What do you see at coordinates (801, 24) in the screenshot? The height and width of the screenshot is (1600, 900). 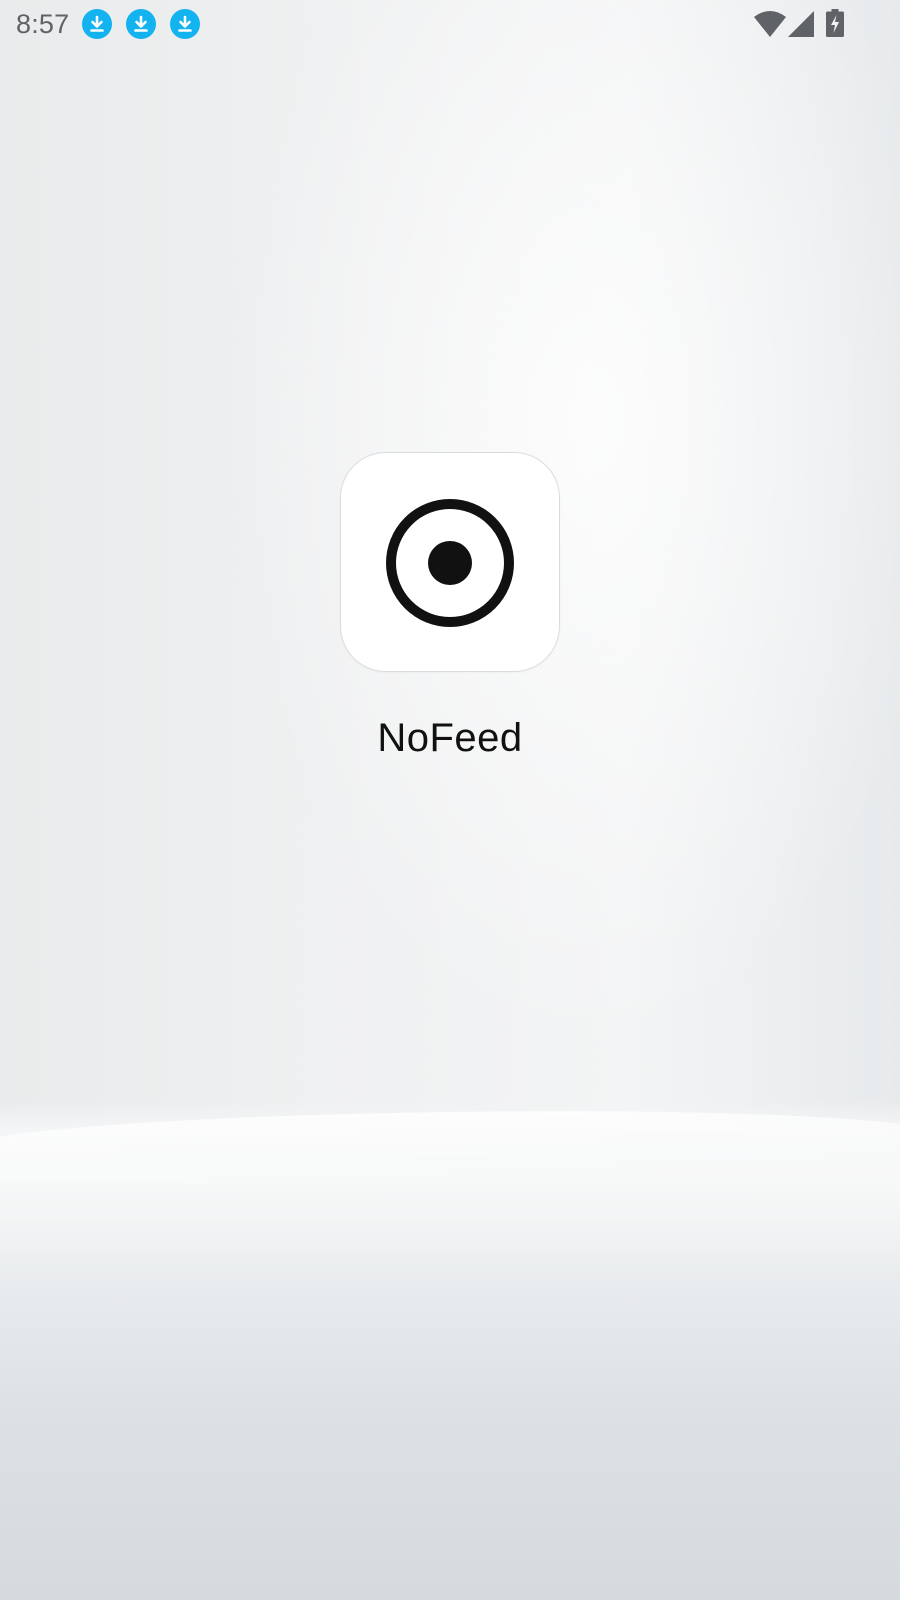 I see `cellular-signal-icon` at bounding box center [801, 24].